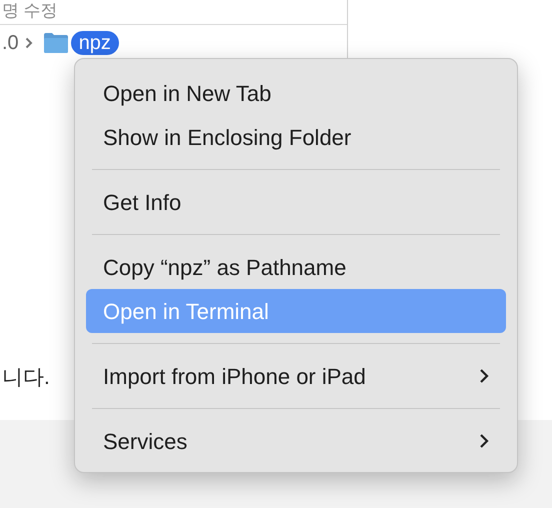  What do you see at coordinates (55, 43) in the screenshot?
I see `folder-icon` at bounding box center [55, 43].